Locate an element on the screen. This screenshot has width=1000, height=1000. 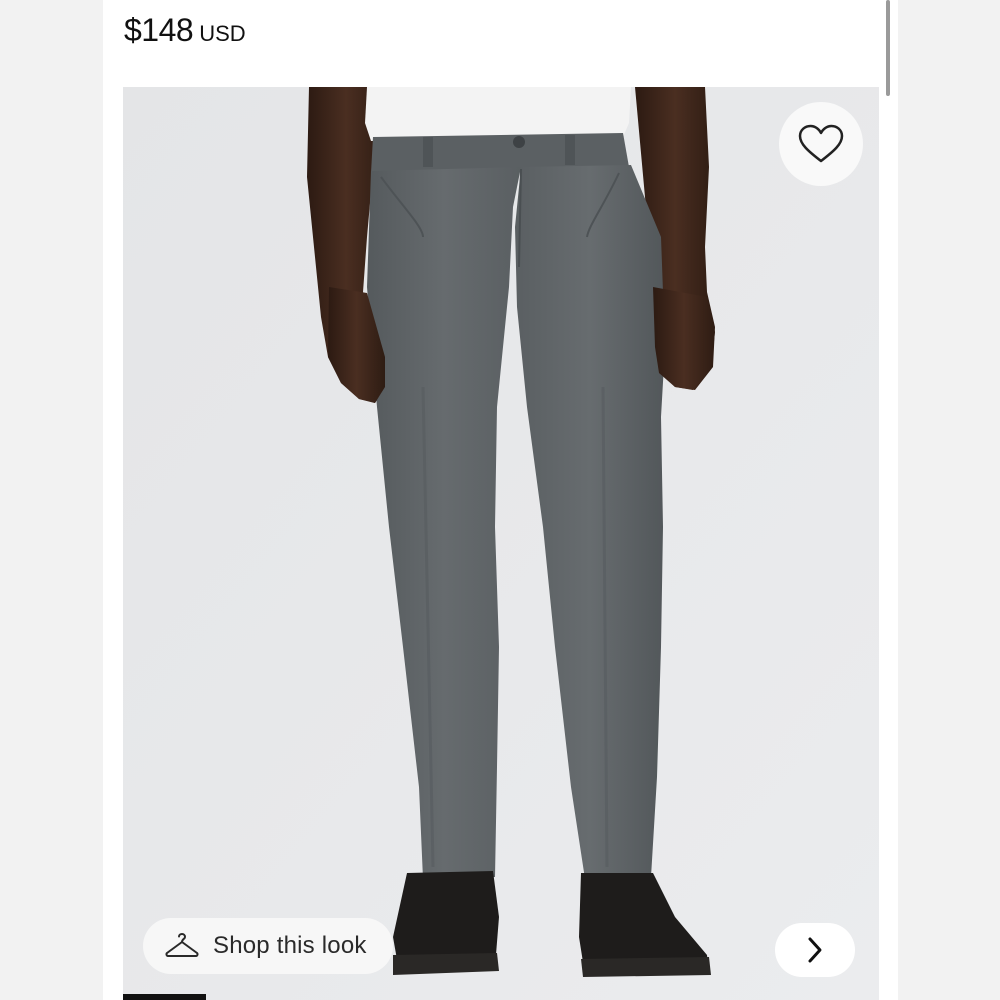
price-amount: $148 is located at coordinates (159, 30).